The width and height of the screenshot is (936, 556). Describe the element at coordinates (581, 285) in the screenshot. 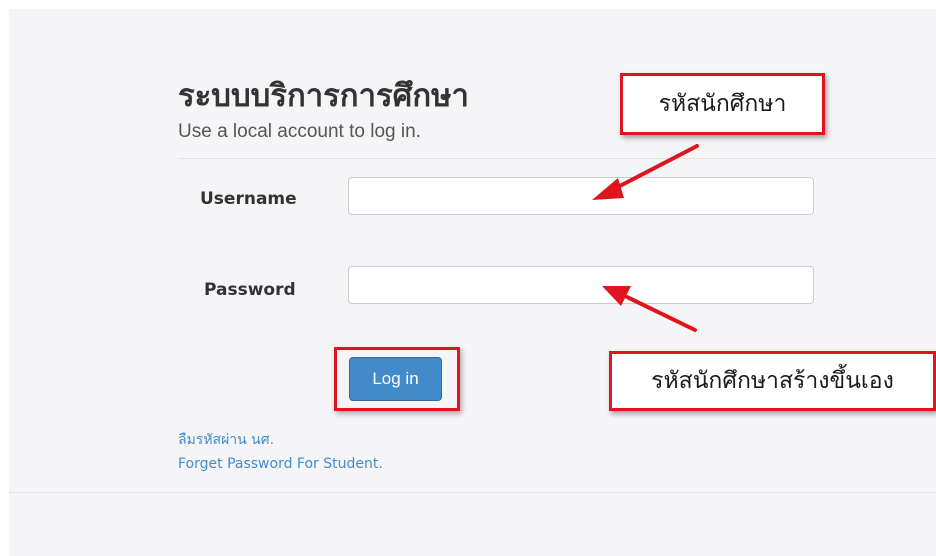

I see `password-input` at that location.